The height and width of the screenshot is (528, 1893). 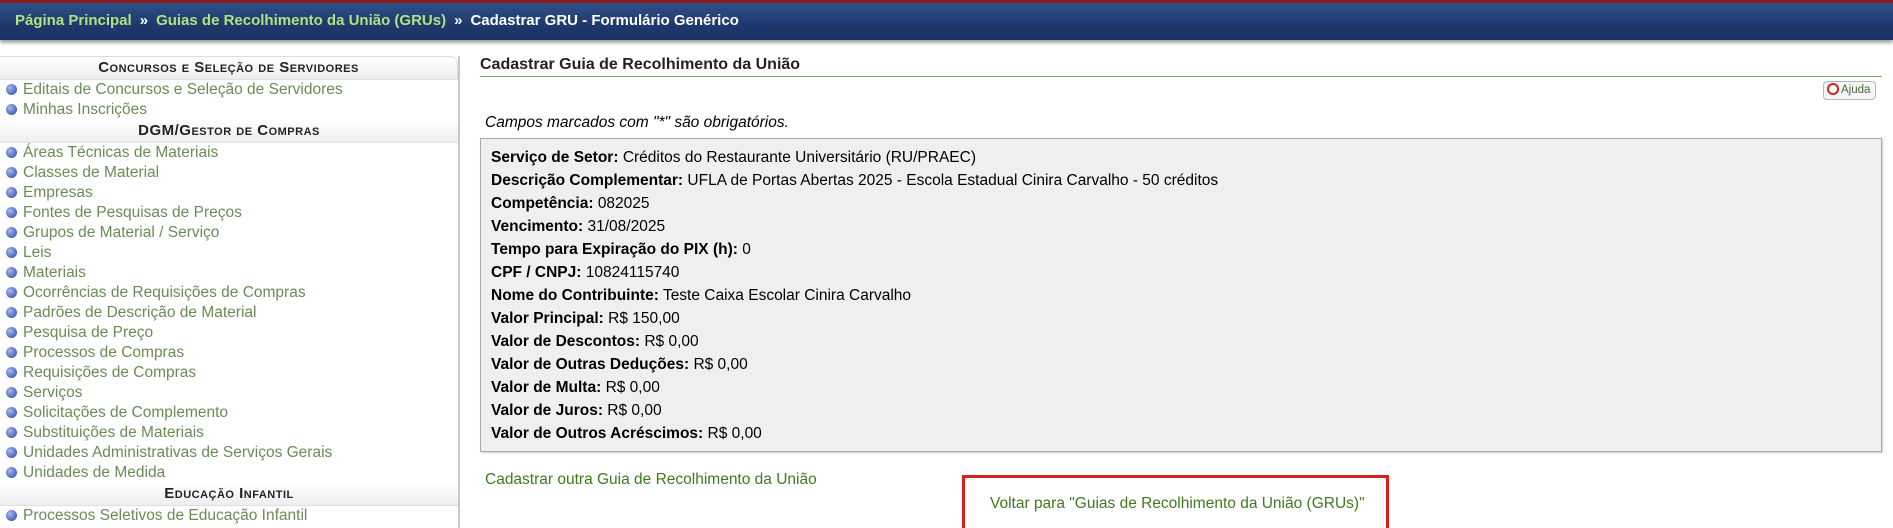 What do you see at coordinates (547, 410) in the screenshot?
I see `detail-label: Valor de Juros:` at bounding box center [547, 410].